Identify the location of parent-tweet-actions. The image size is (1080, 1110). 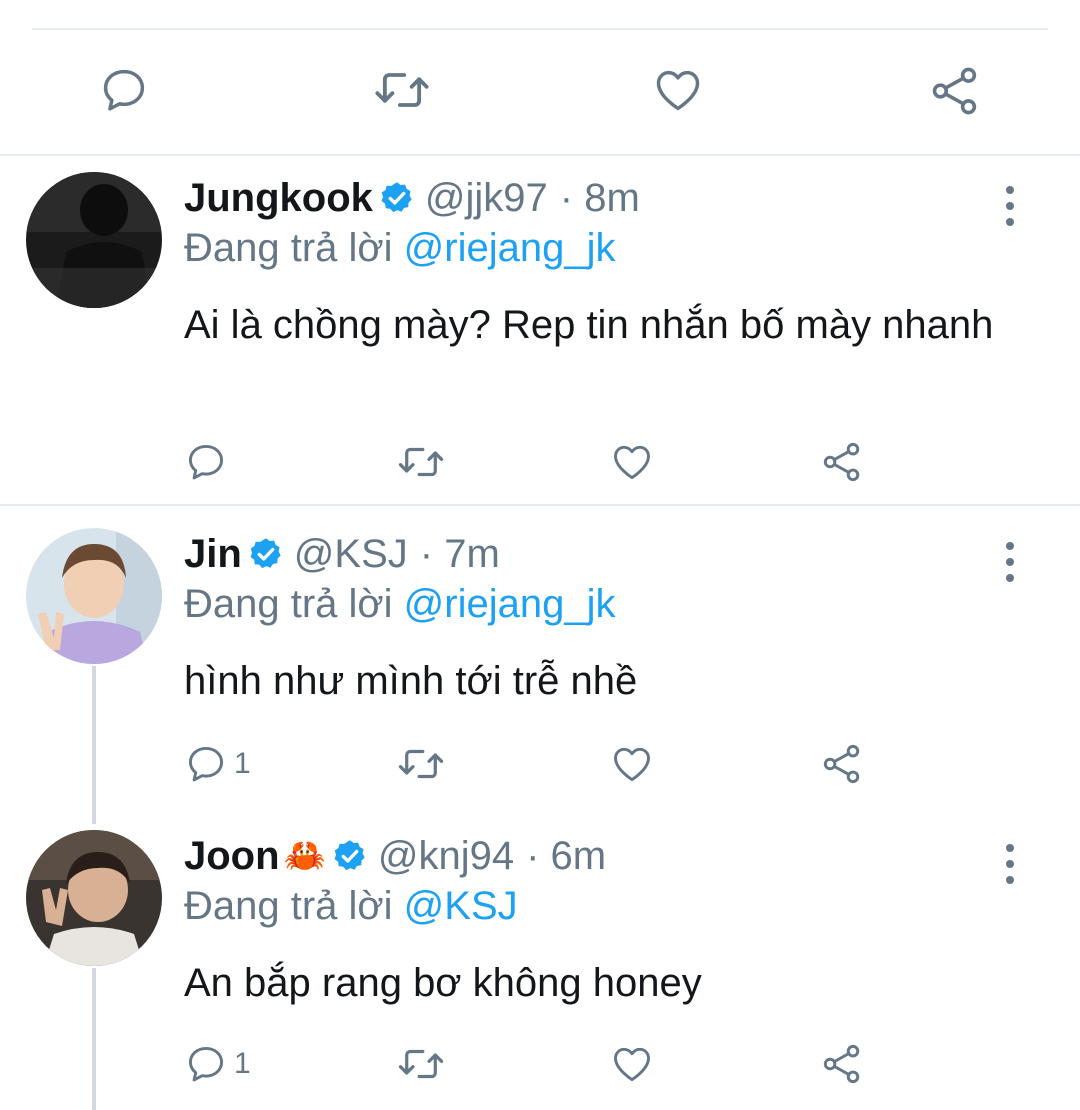
(540, 92).